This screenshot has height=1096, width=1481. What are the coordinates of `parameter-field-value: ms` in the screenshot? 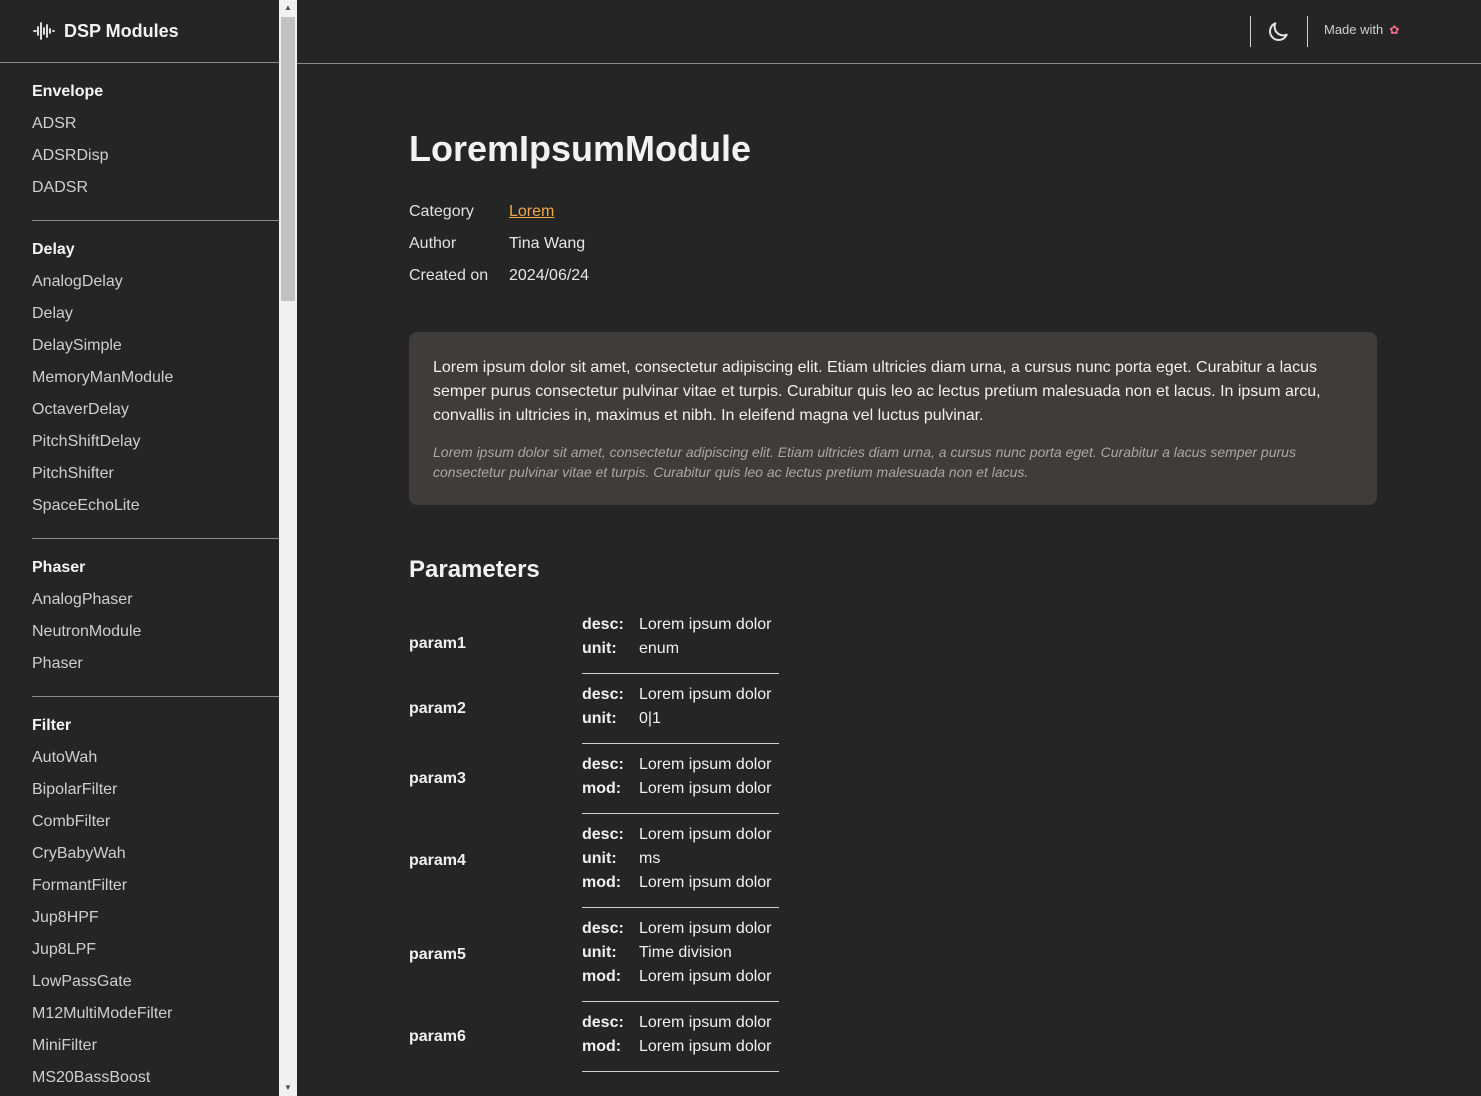 It's located at (650, 858).